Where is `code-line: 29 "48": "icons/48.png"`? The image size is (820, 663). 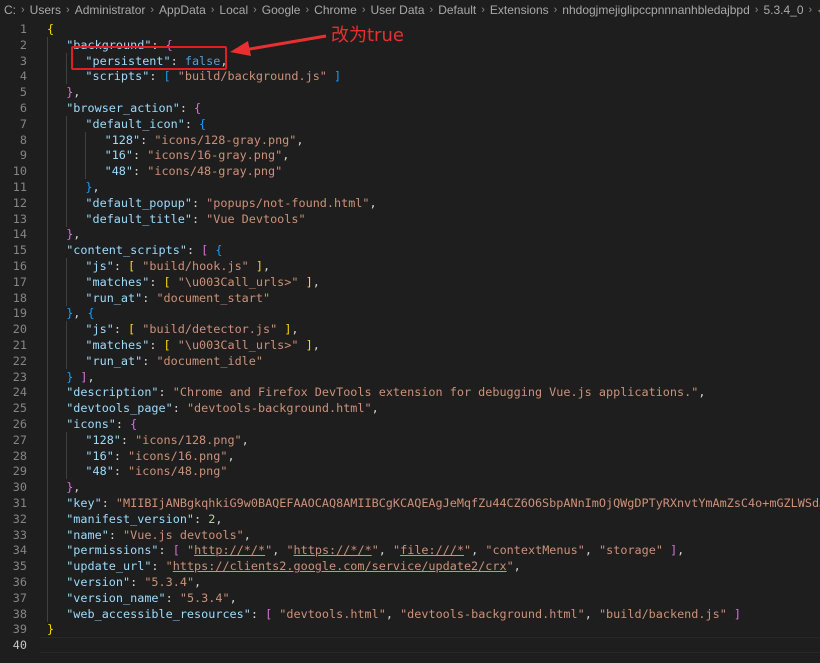 code-line: 29 "48": "icons/48.png" is located at coordinates (410, 471).